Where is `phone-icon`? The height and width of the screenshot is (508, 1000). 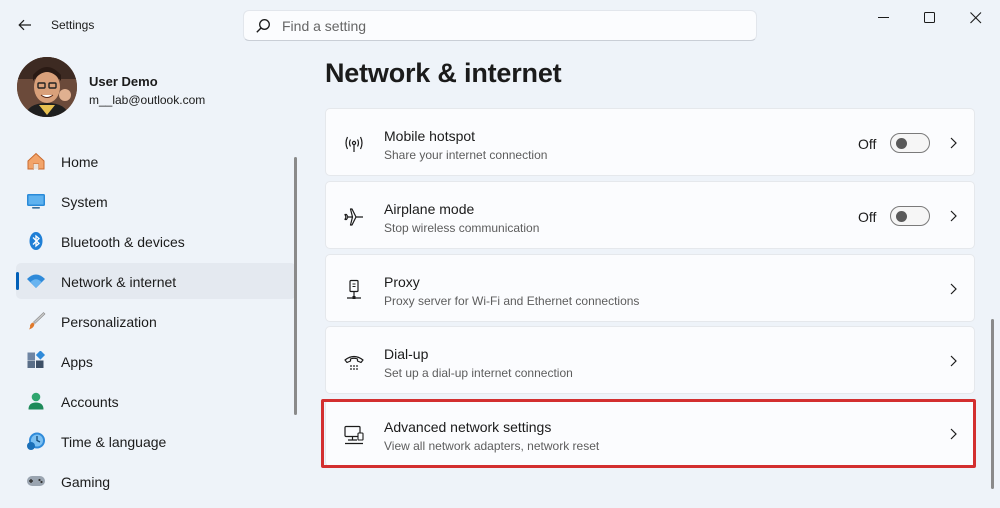 phone-icon is located at coordinates (354, 362).